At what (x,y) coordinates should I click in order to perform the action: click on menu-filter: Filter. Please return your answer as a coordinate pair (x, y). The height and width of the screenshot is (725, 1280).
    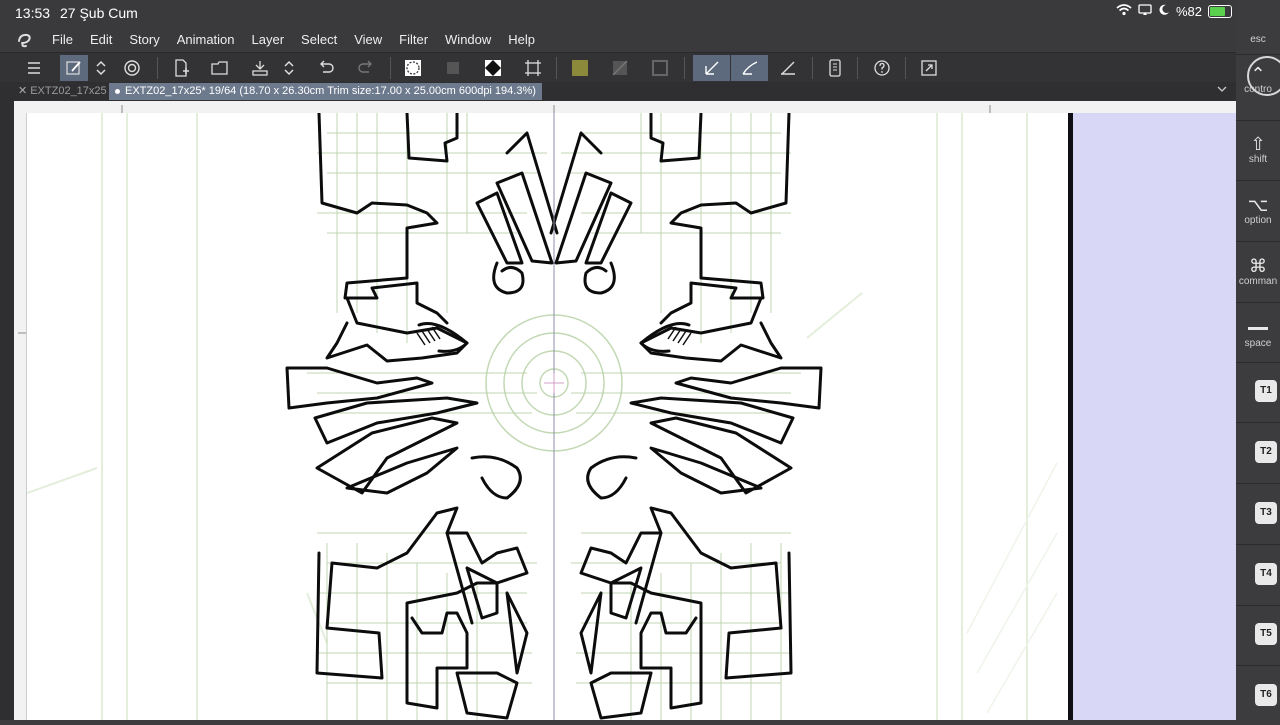
    Looking at the image, I should click on (413, 39).